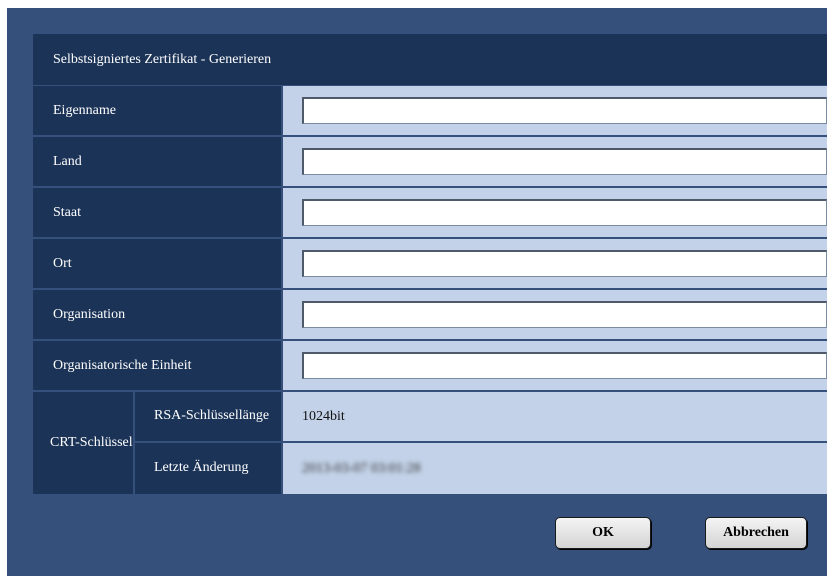  Describe the element at coordinates (564, 212) in the screenshot. I see `state-input` at that location.